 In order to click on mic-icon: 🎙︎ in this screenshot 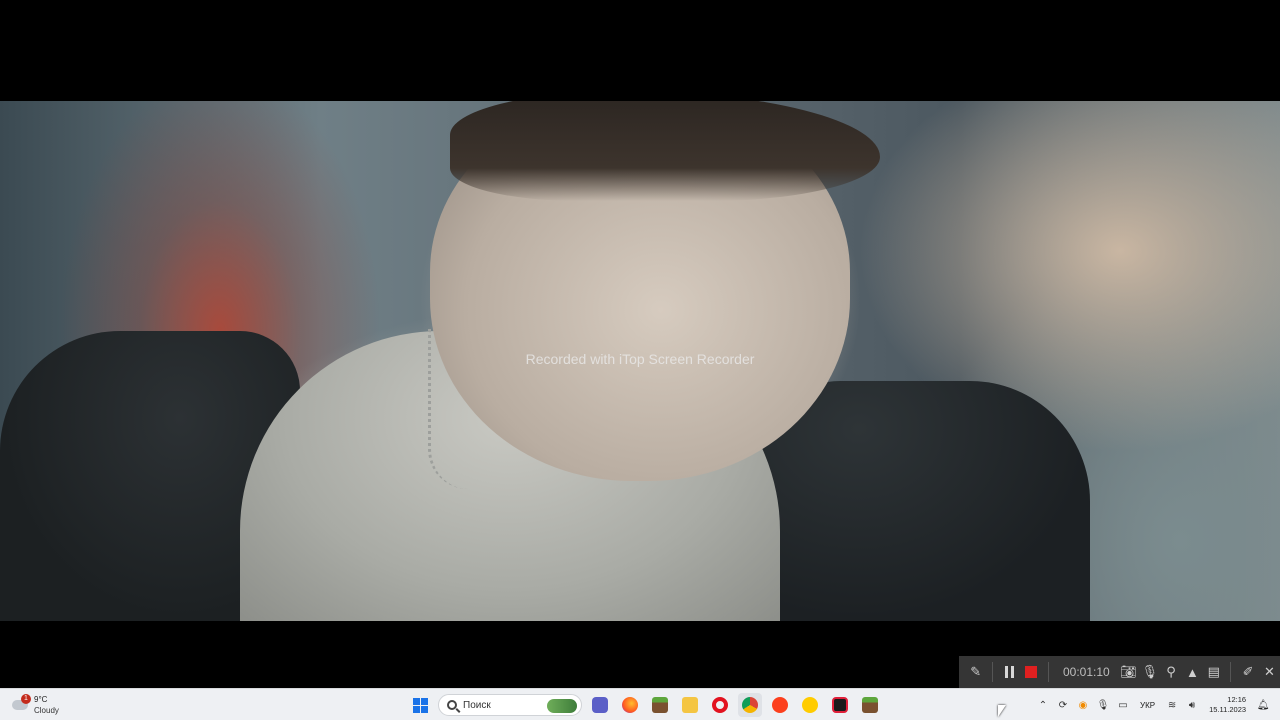, I will do `click(1149, 672)`.